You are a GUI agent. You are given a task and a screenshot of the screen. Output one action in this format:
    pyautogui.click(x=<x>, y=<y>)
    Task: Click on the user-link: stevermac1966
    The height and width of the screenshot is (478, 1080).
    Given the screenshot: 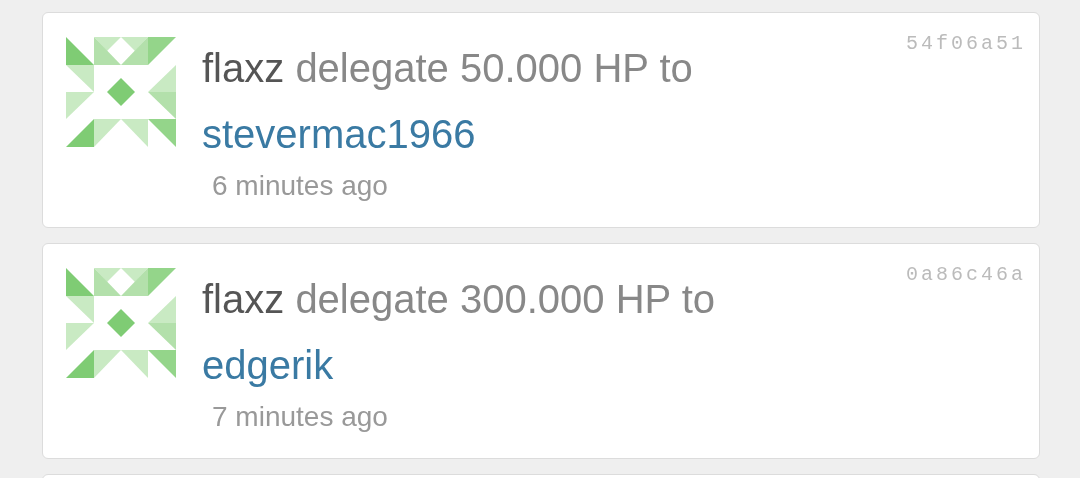 What is the action you would take?
    pyautogui.click(x=522, y=134)
    